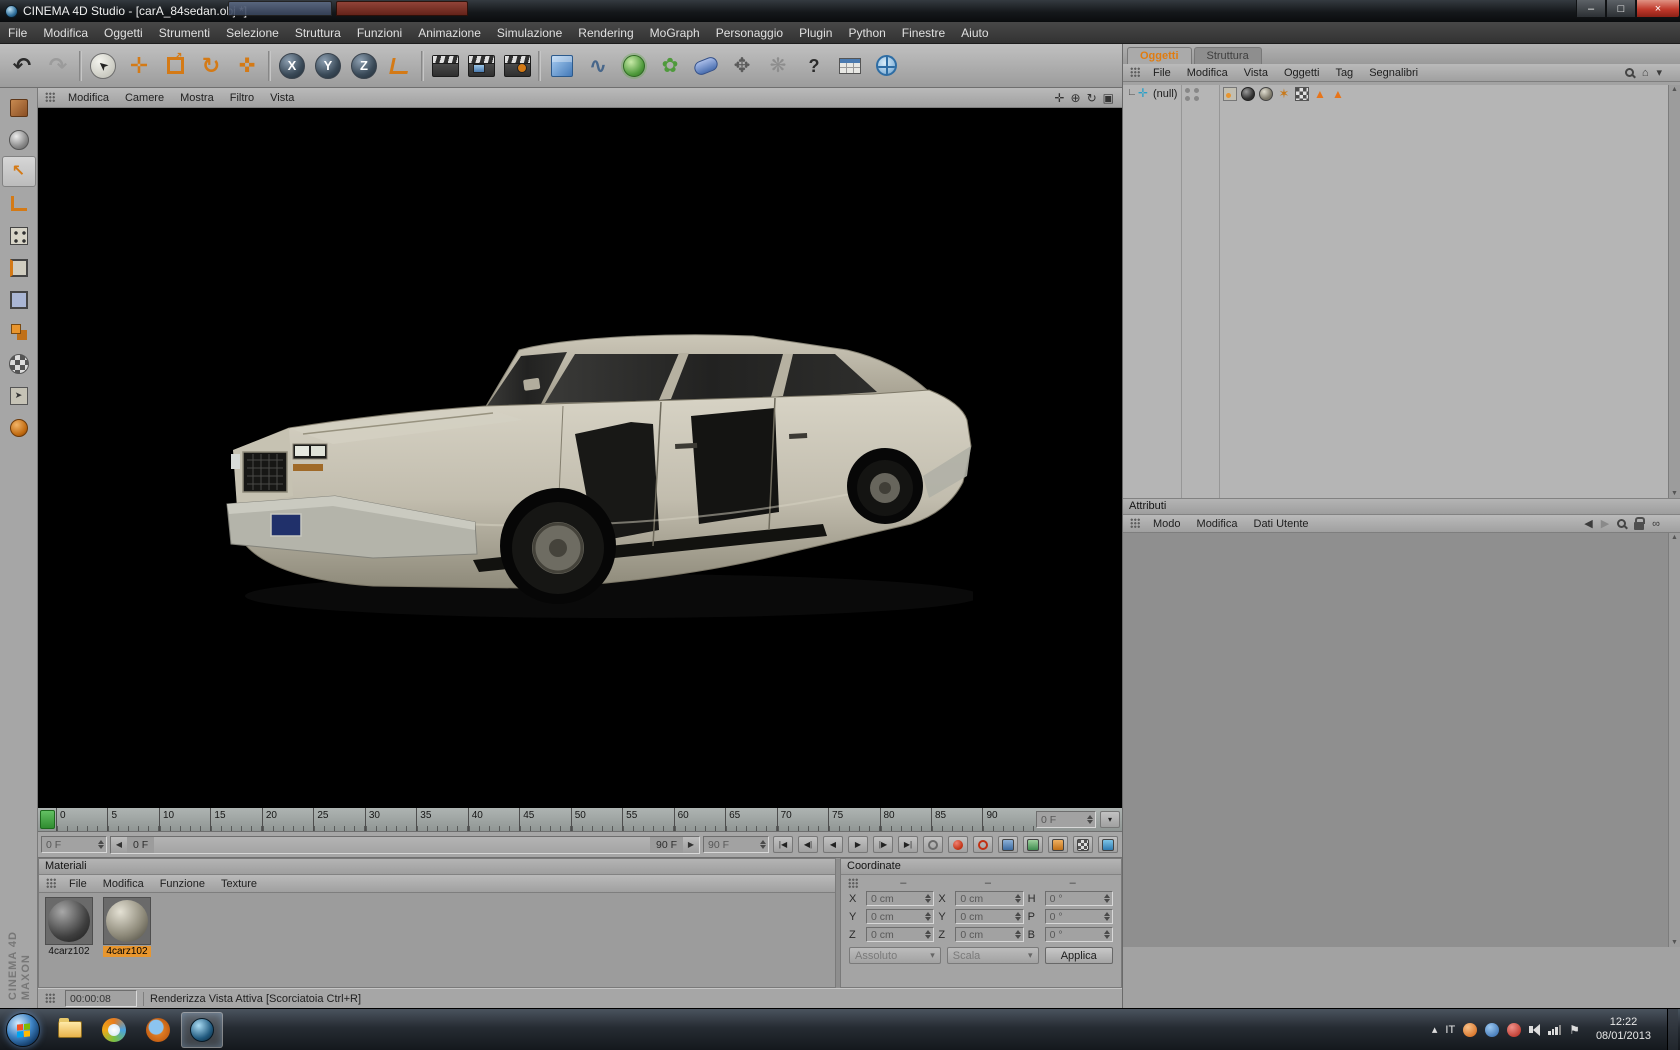 This screenshot has width=1680, height=1050. What do you see at coordinates (123, 33) in the screenshot?
I see `menu-oggetti: Oggetti` at bounding box center [123, 33].